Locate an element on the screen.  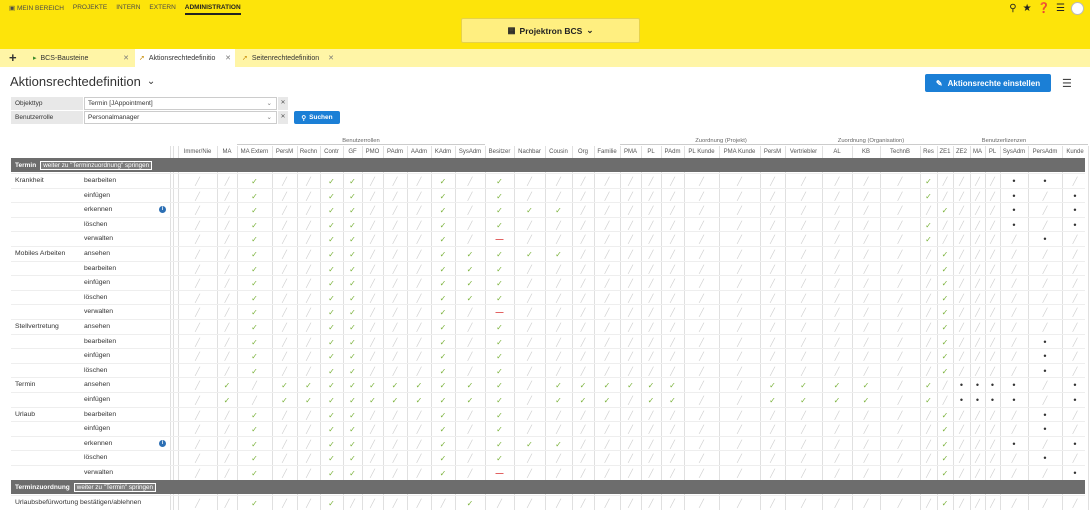
info-icon: i is located at coordinates (162, 443).